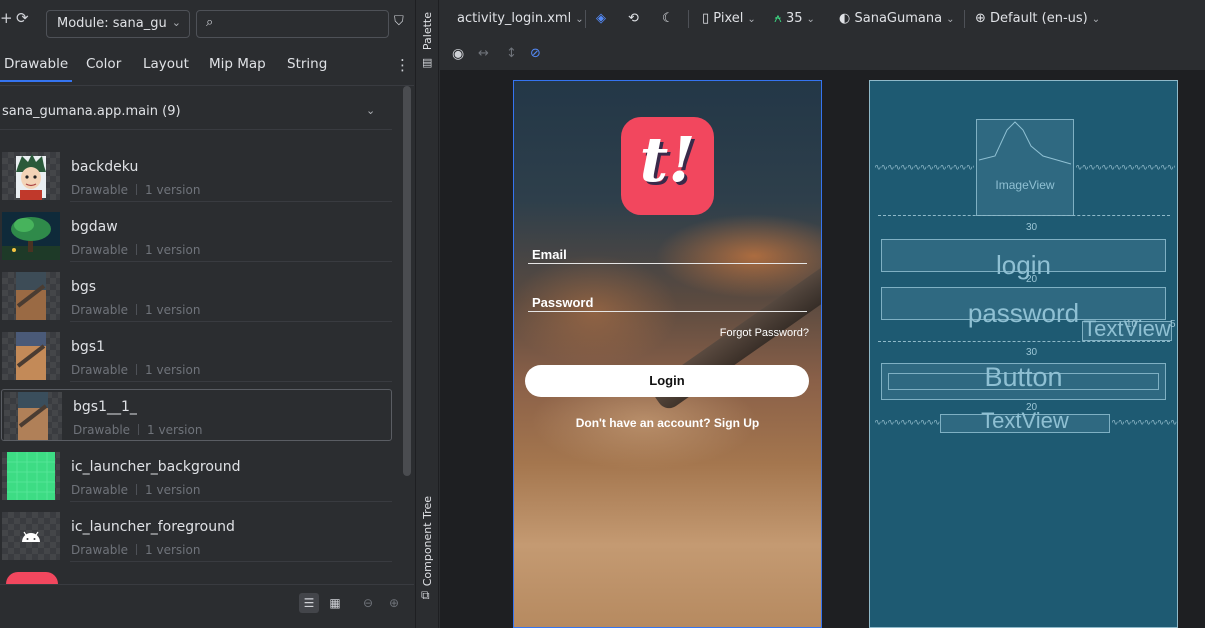 The height and width of the screenshot is (628, 1205). What do you see at coordinates (196, 536) in the screenshot?
I see `resource-item: ic_launcher_foreground Drawable 1 version` at bounding box center [196, 536].